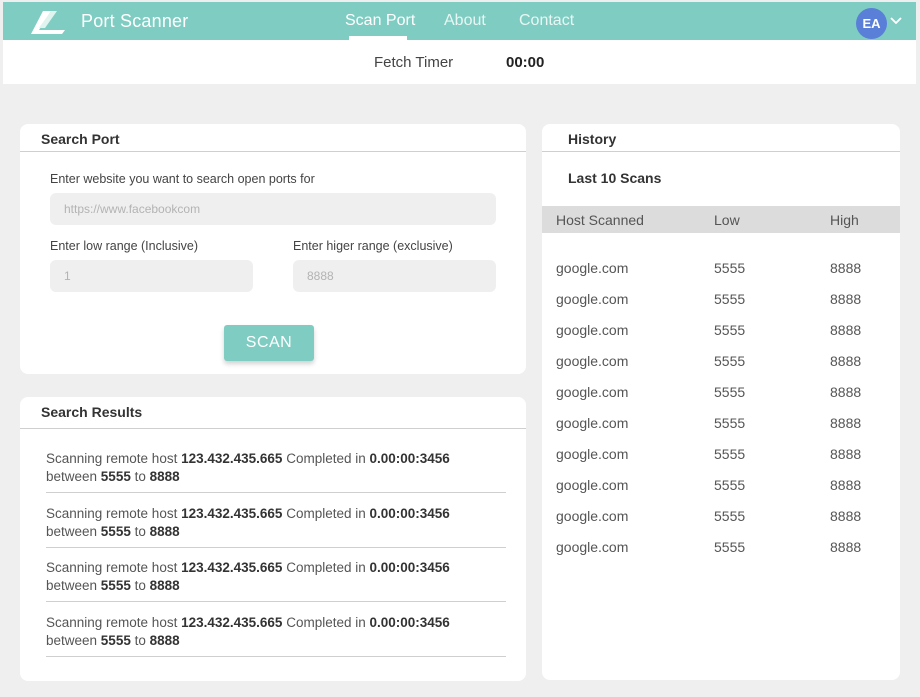 This screenshot has width=920, height=697. Describe the element at coordinates (615, 178) in the screenshot. I see `last-scans-subtitle: Last 10 Scans` at that location.